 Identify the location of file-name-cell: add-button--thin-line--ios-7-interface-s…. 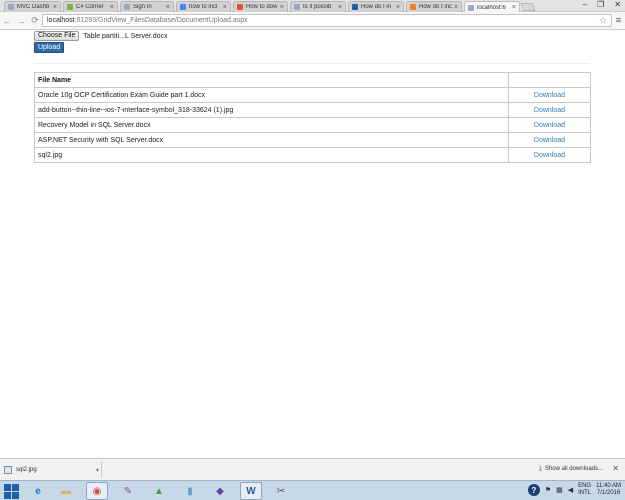
(271, 110).